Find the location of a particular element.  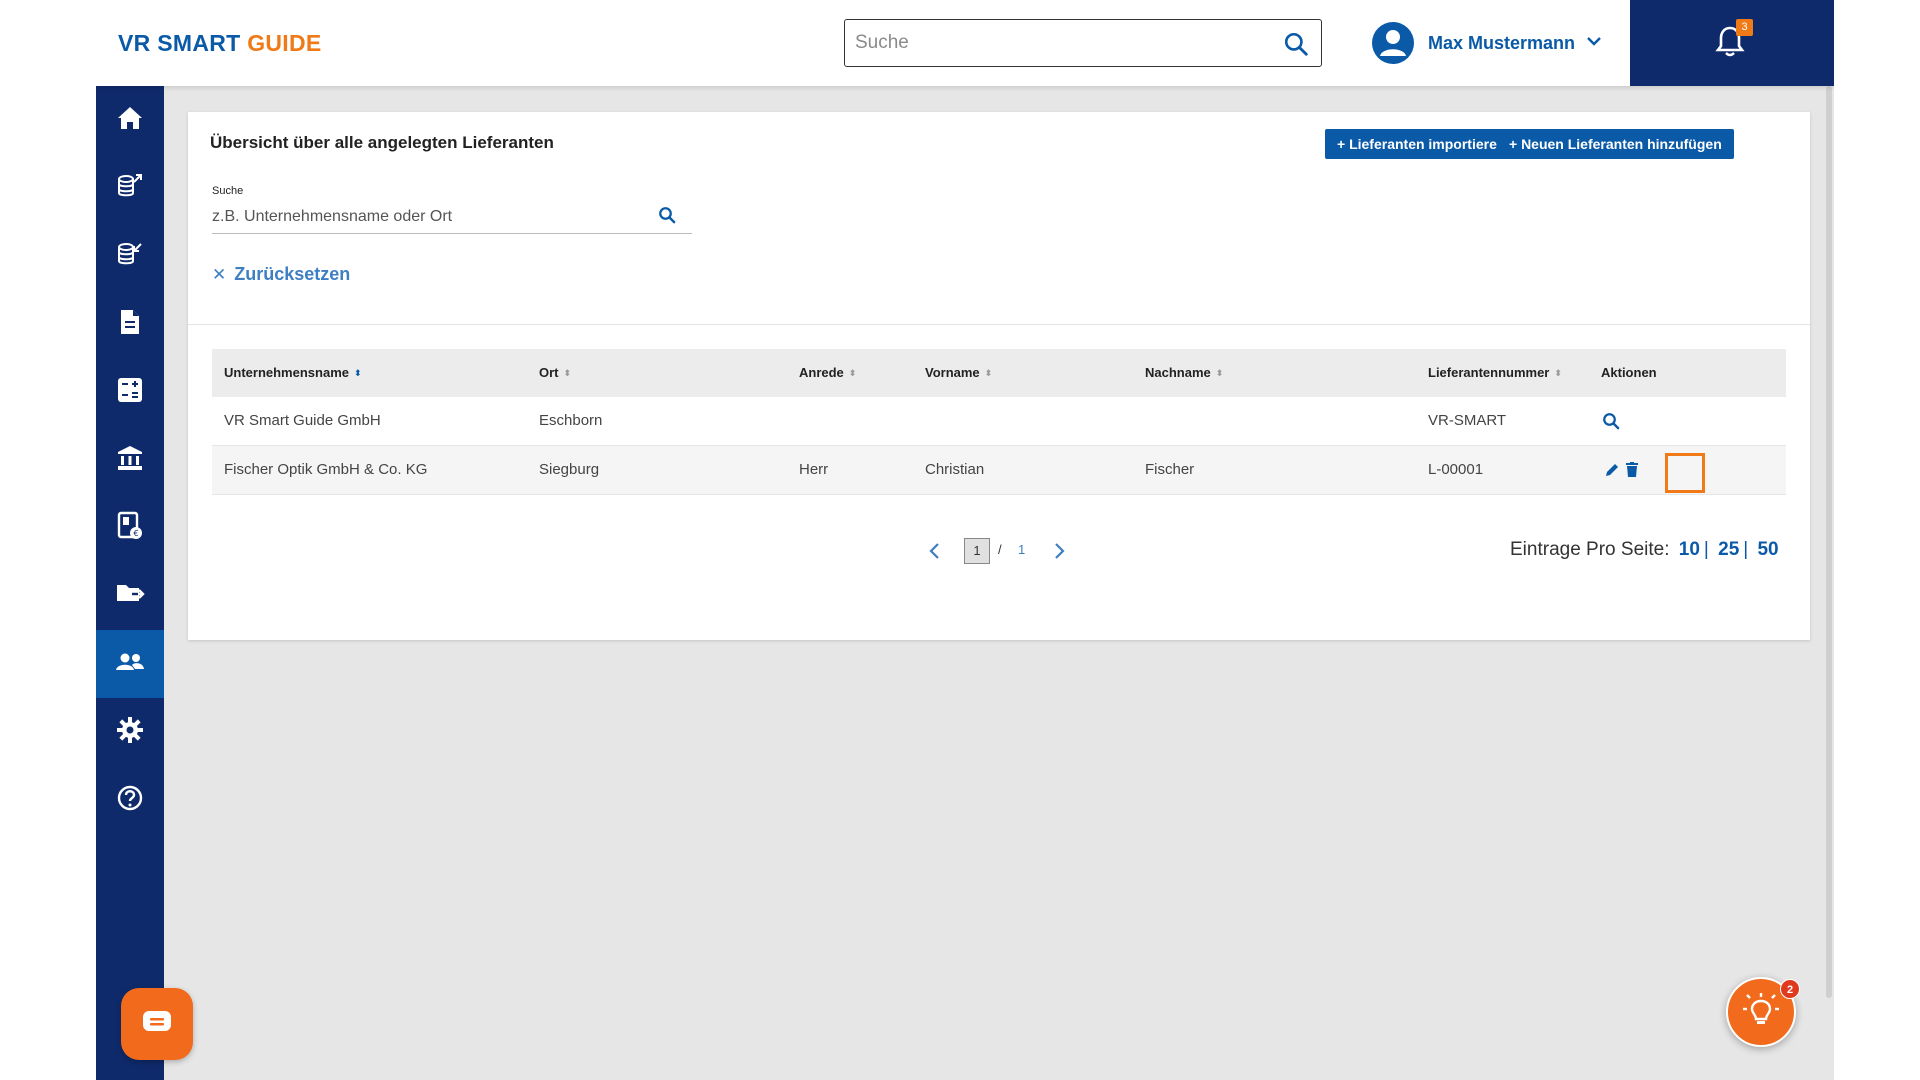

sidebar-item-outgoing-invoices is located at coordinates (130, 188).